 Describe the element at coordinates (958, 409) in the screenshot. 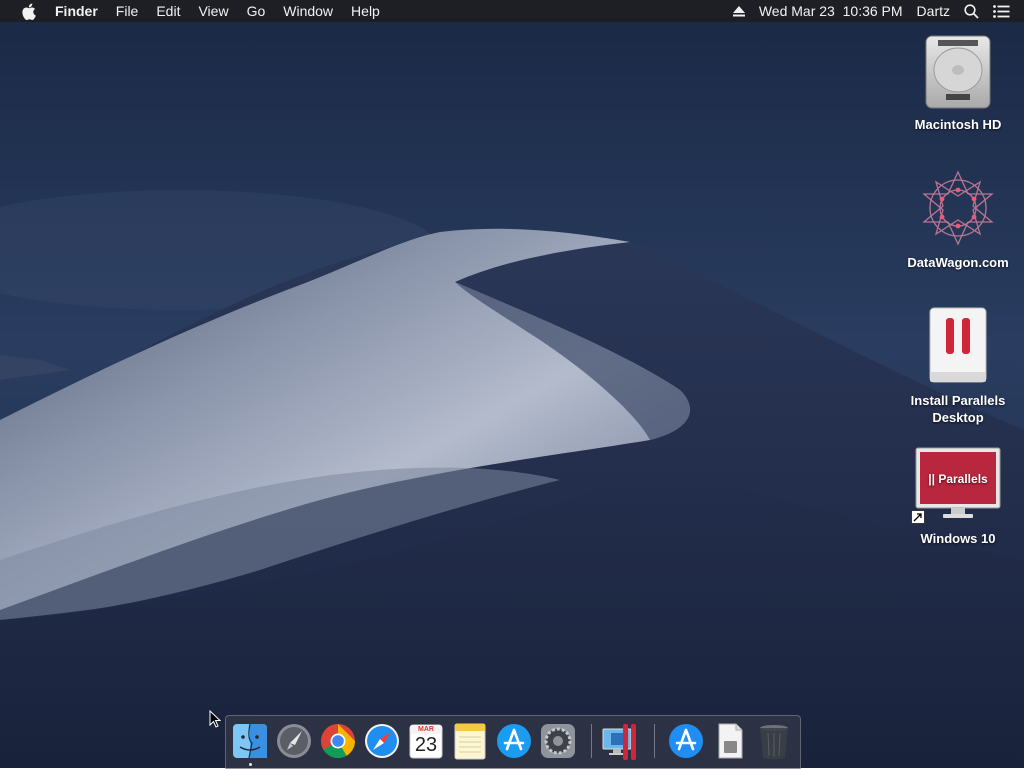

I see `desktop-icon-label: Install Parallels Desktop` at that location.